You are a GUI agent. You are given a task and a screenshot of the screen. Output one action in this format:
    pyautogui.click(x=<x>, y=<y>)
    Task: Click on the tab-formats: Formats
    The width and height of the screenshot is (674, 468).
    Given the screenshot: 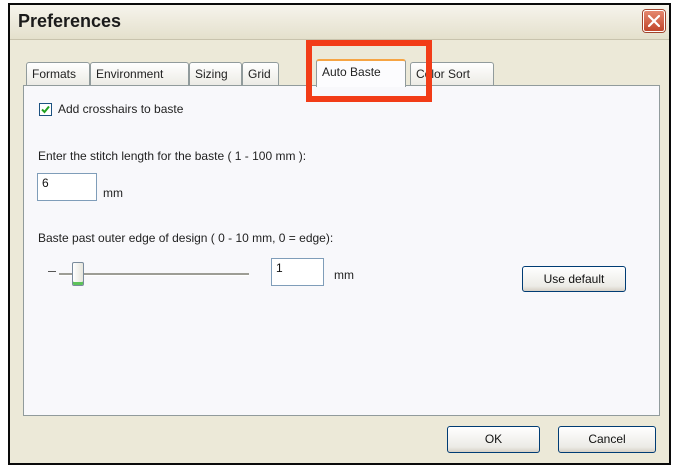 What is the action you would take?
    pyautogui.click(x=58, y=73)
    